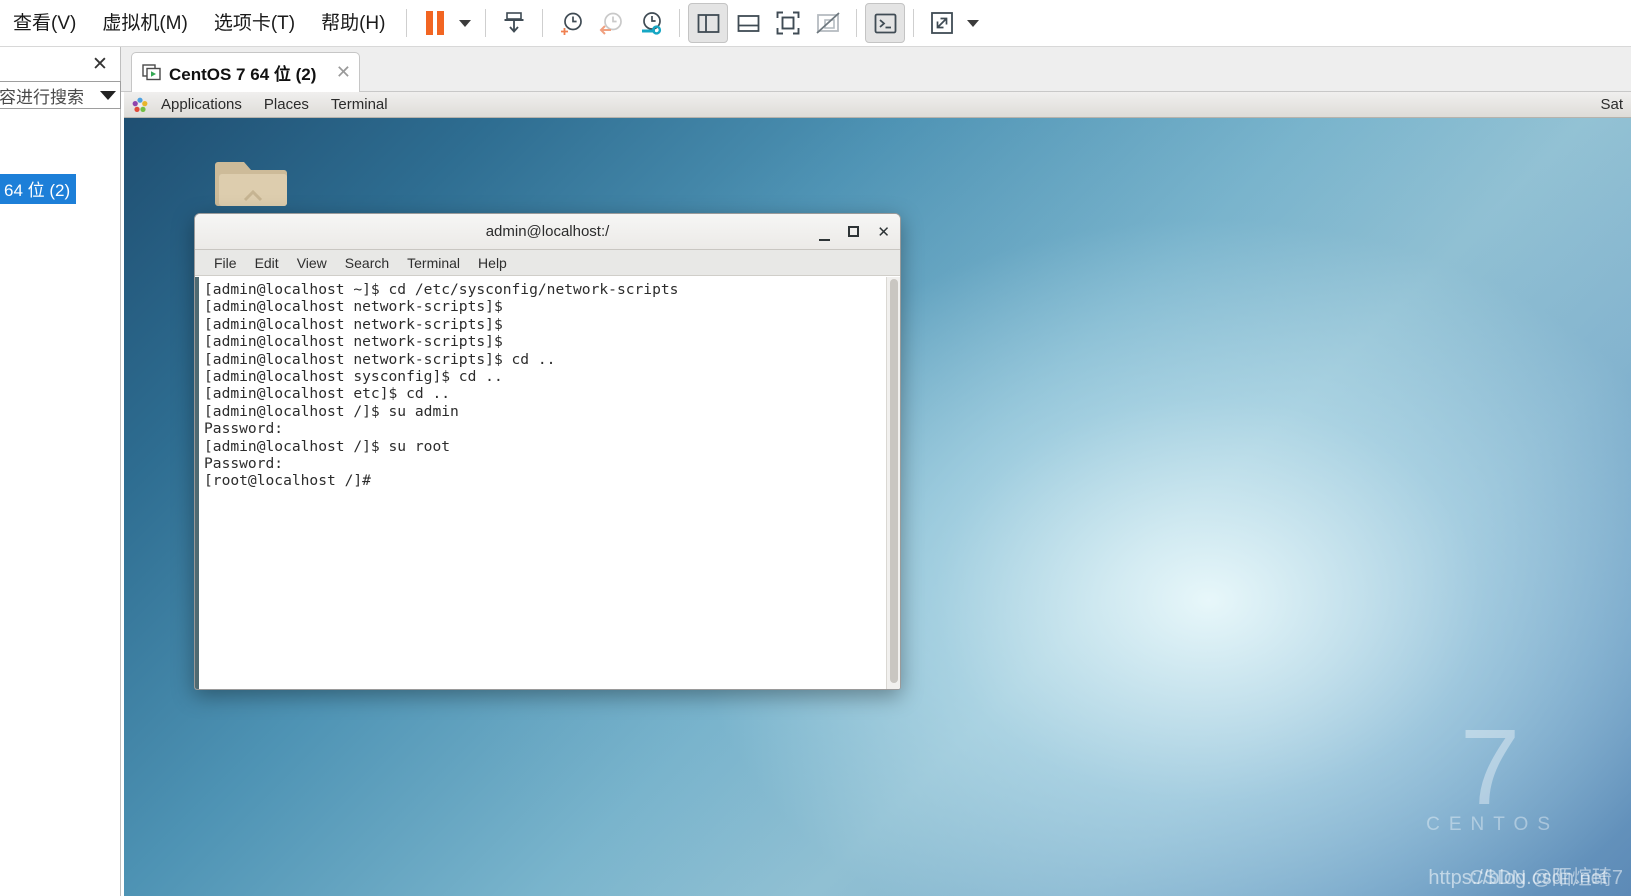 This screenshot has height=896, width=1631. I want to click on fullscreen-button, so click(788, 23).